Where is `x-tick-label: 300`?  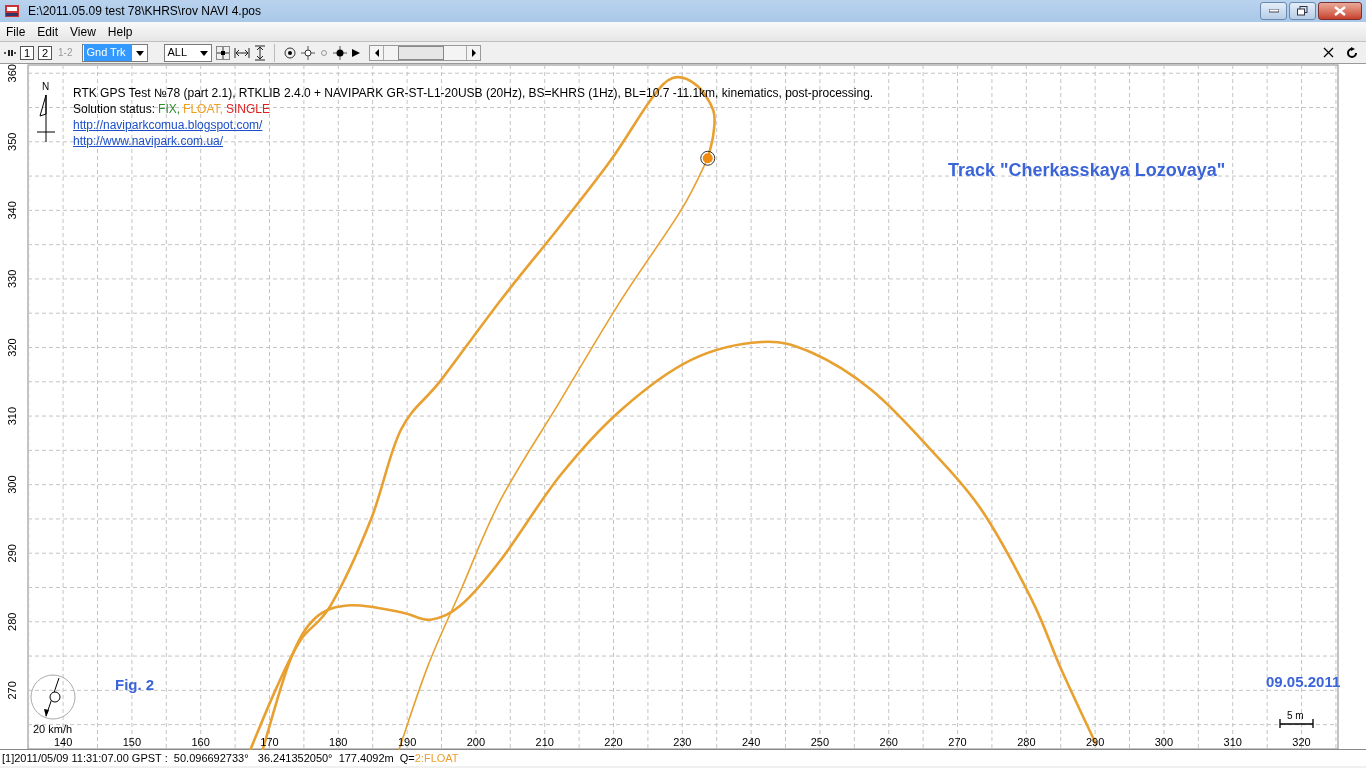
x-tick-label: 300 is located at coordinates (1164, 742).